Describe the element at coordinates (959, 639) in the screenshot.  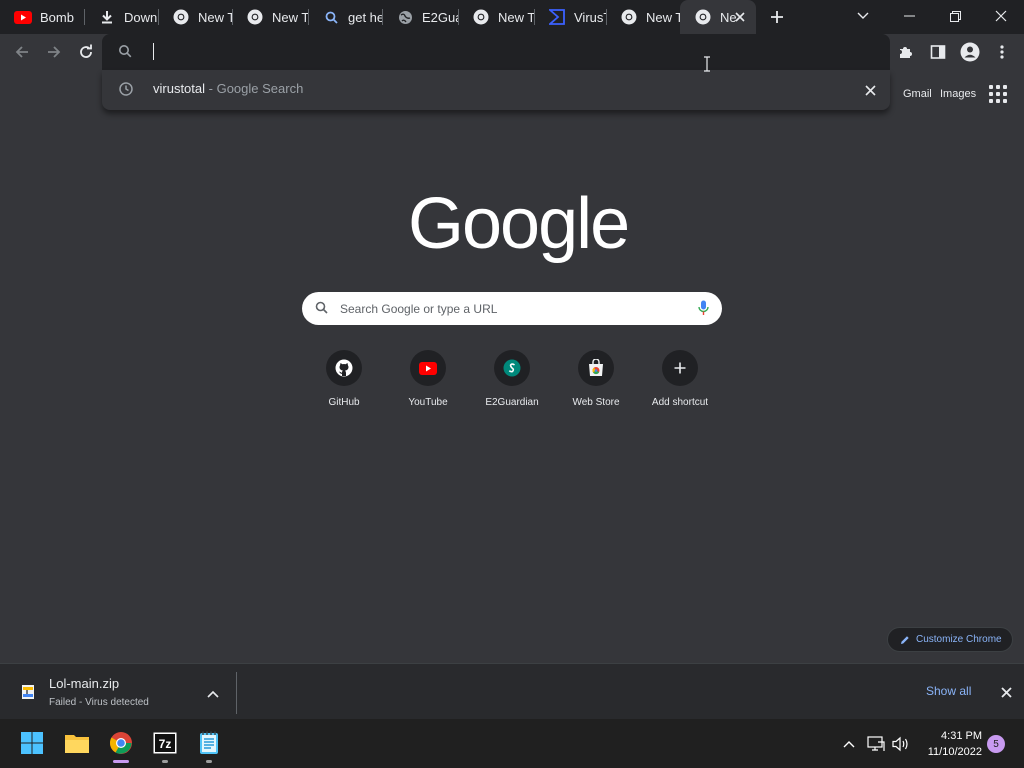
I see `customize-label: Customize Chrome` at that location.